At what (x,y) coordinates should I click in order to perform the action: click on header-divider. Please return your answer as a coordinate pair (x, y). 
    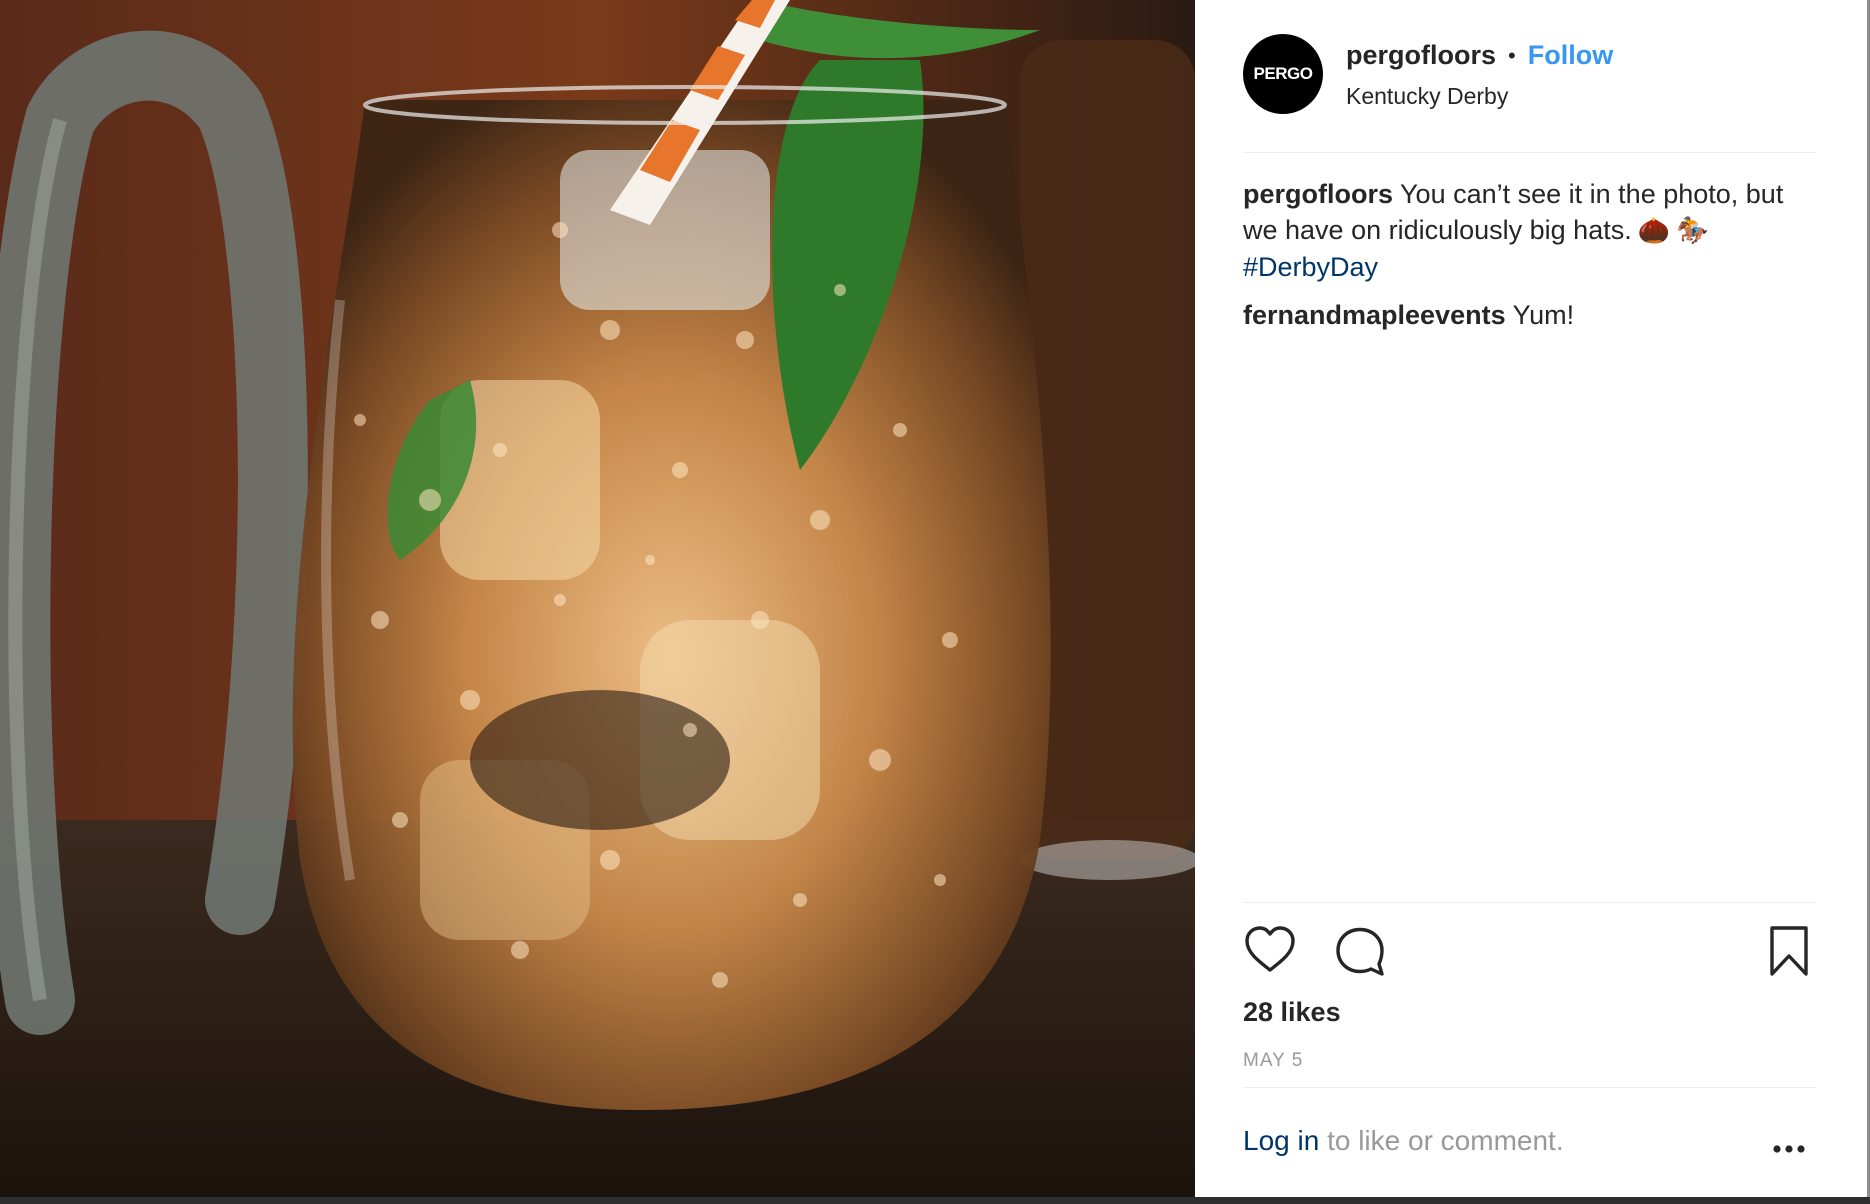
    Looking at the image, I should click on (1529, 152).